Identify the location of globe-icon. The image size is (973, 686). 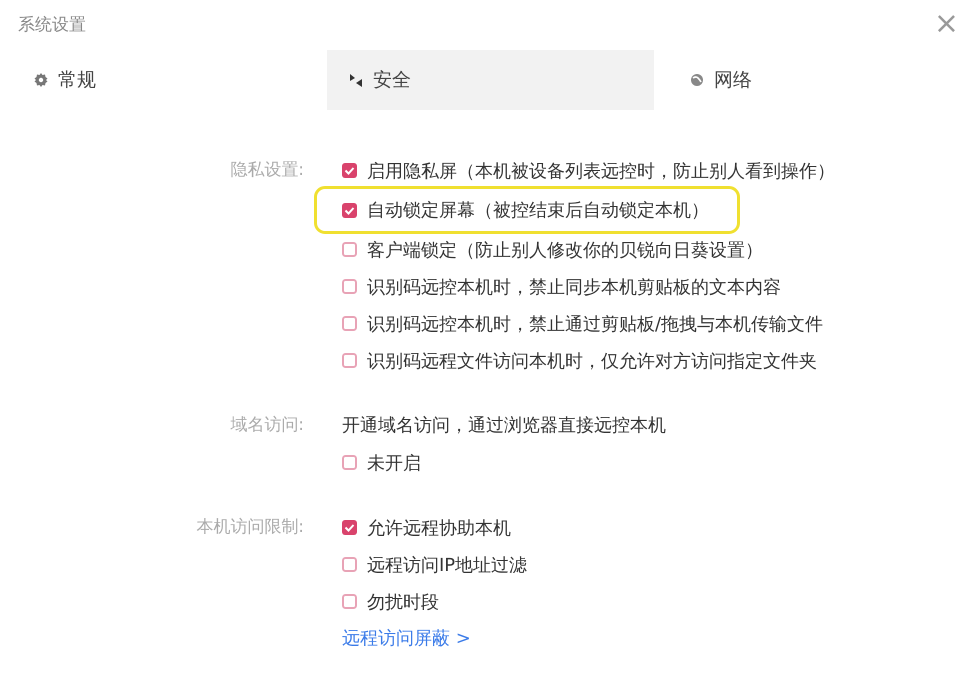
(697, 80).